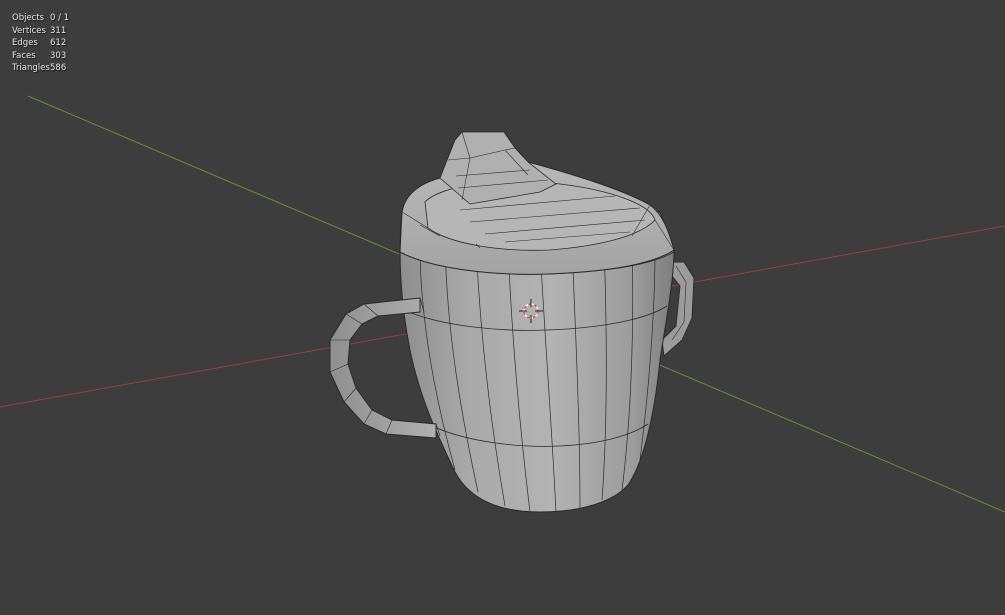 The image size is (1005, 615). Describe the element at coordinates (29, 30) in the screenshot. I see `stat-label: Vertices` at that location.